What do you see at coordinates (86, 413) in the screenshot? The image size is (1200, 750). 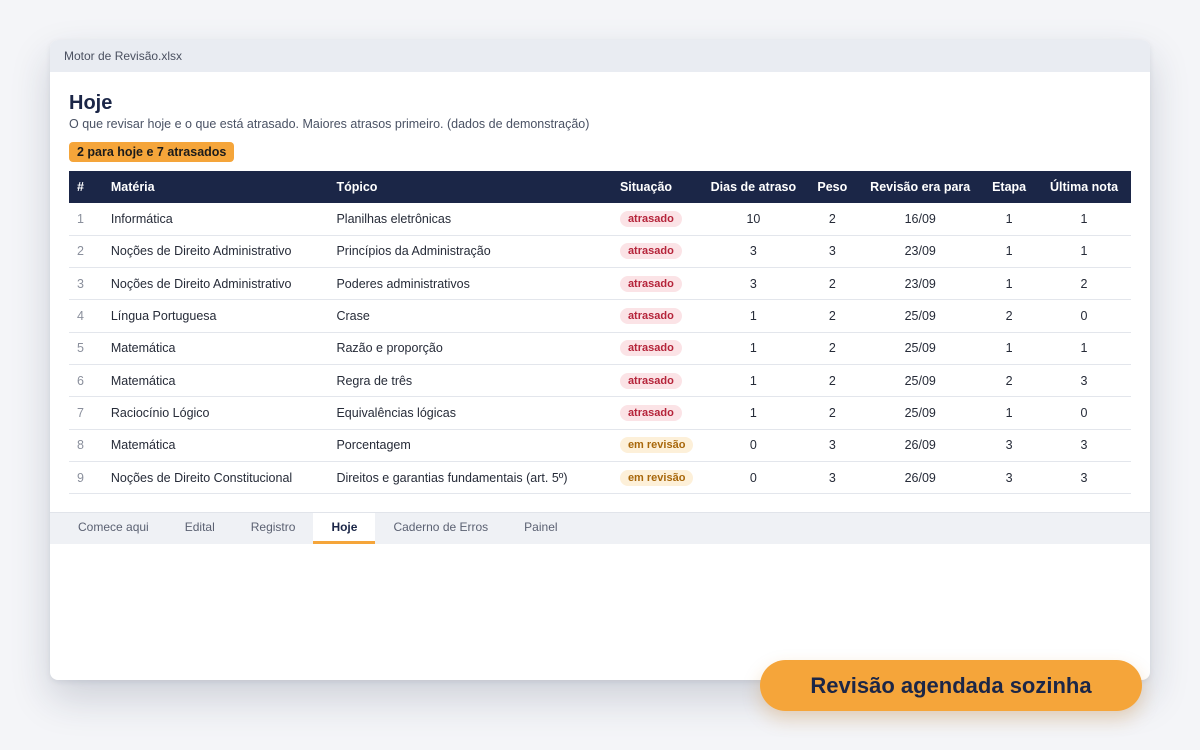 I see `row-number-cell: 7` at bounding box center [86, 413].